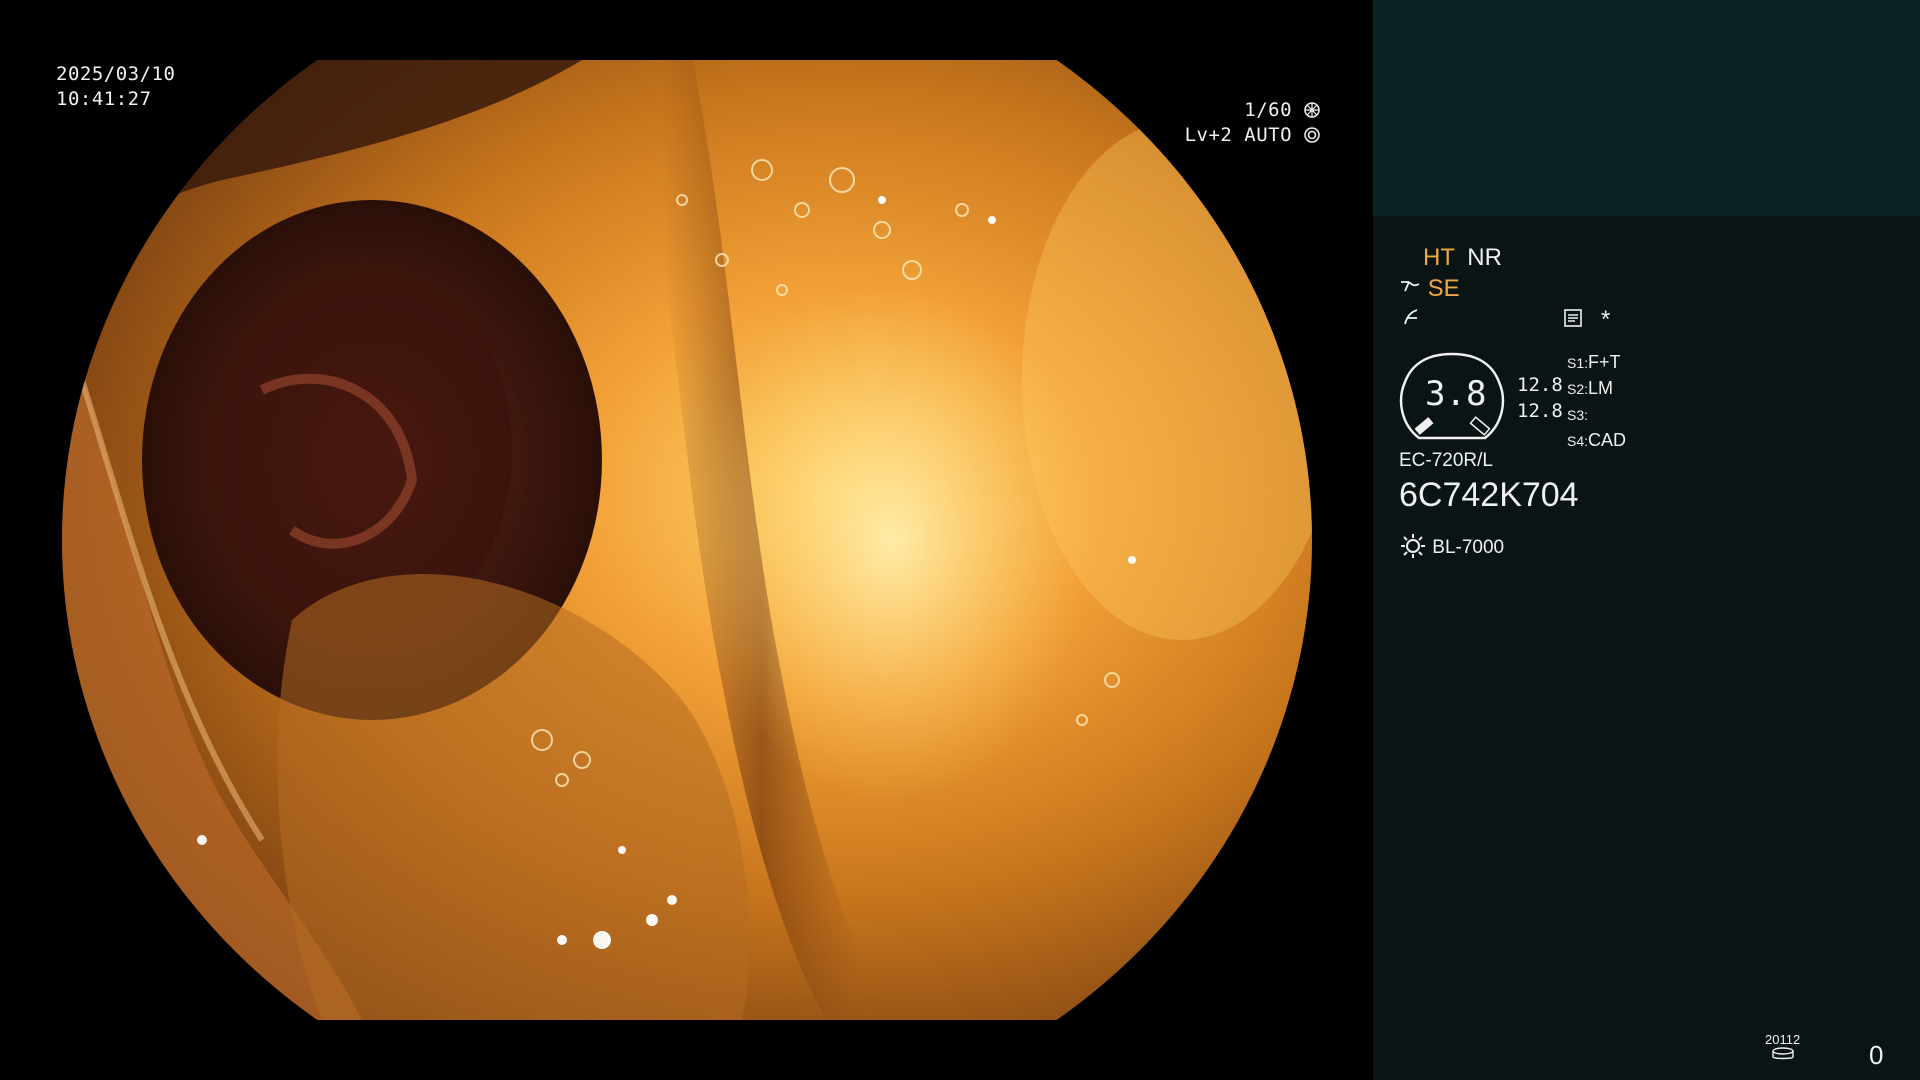 This screenshot has height=1080, width=1920. I want to click on dial-readout-2: 12.8, so click(1540, 411).